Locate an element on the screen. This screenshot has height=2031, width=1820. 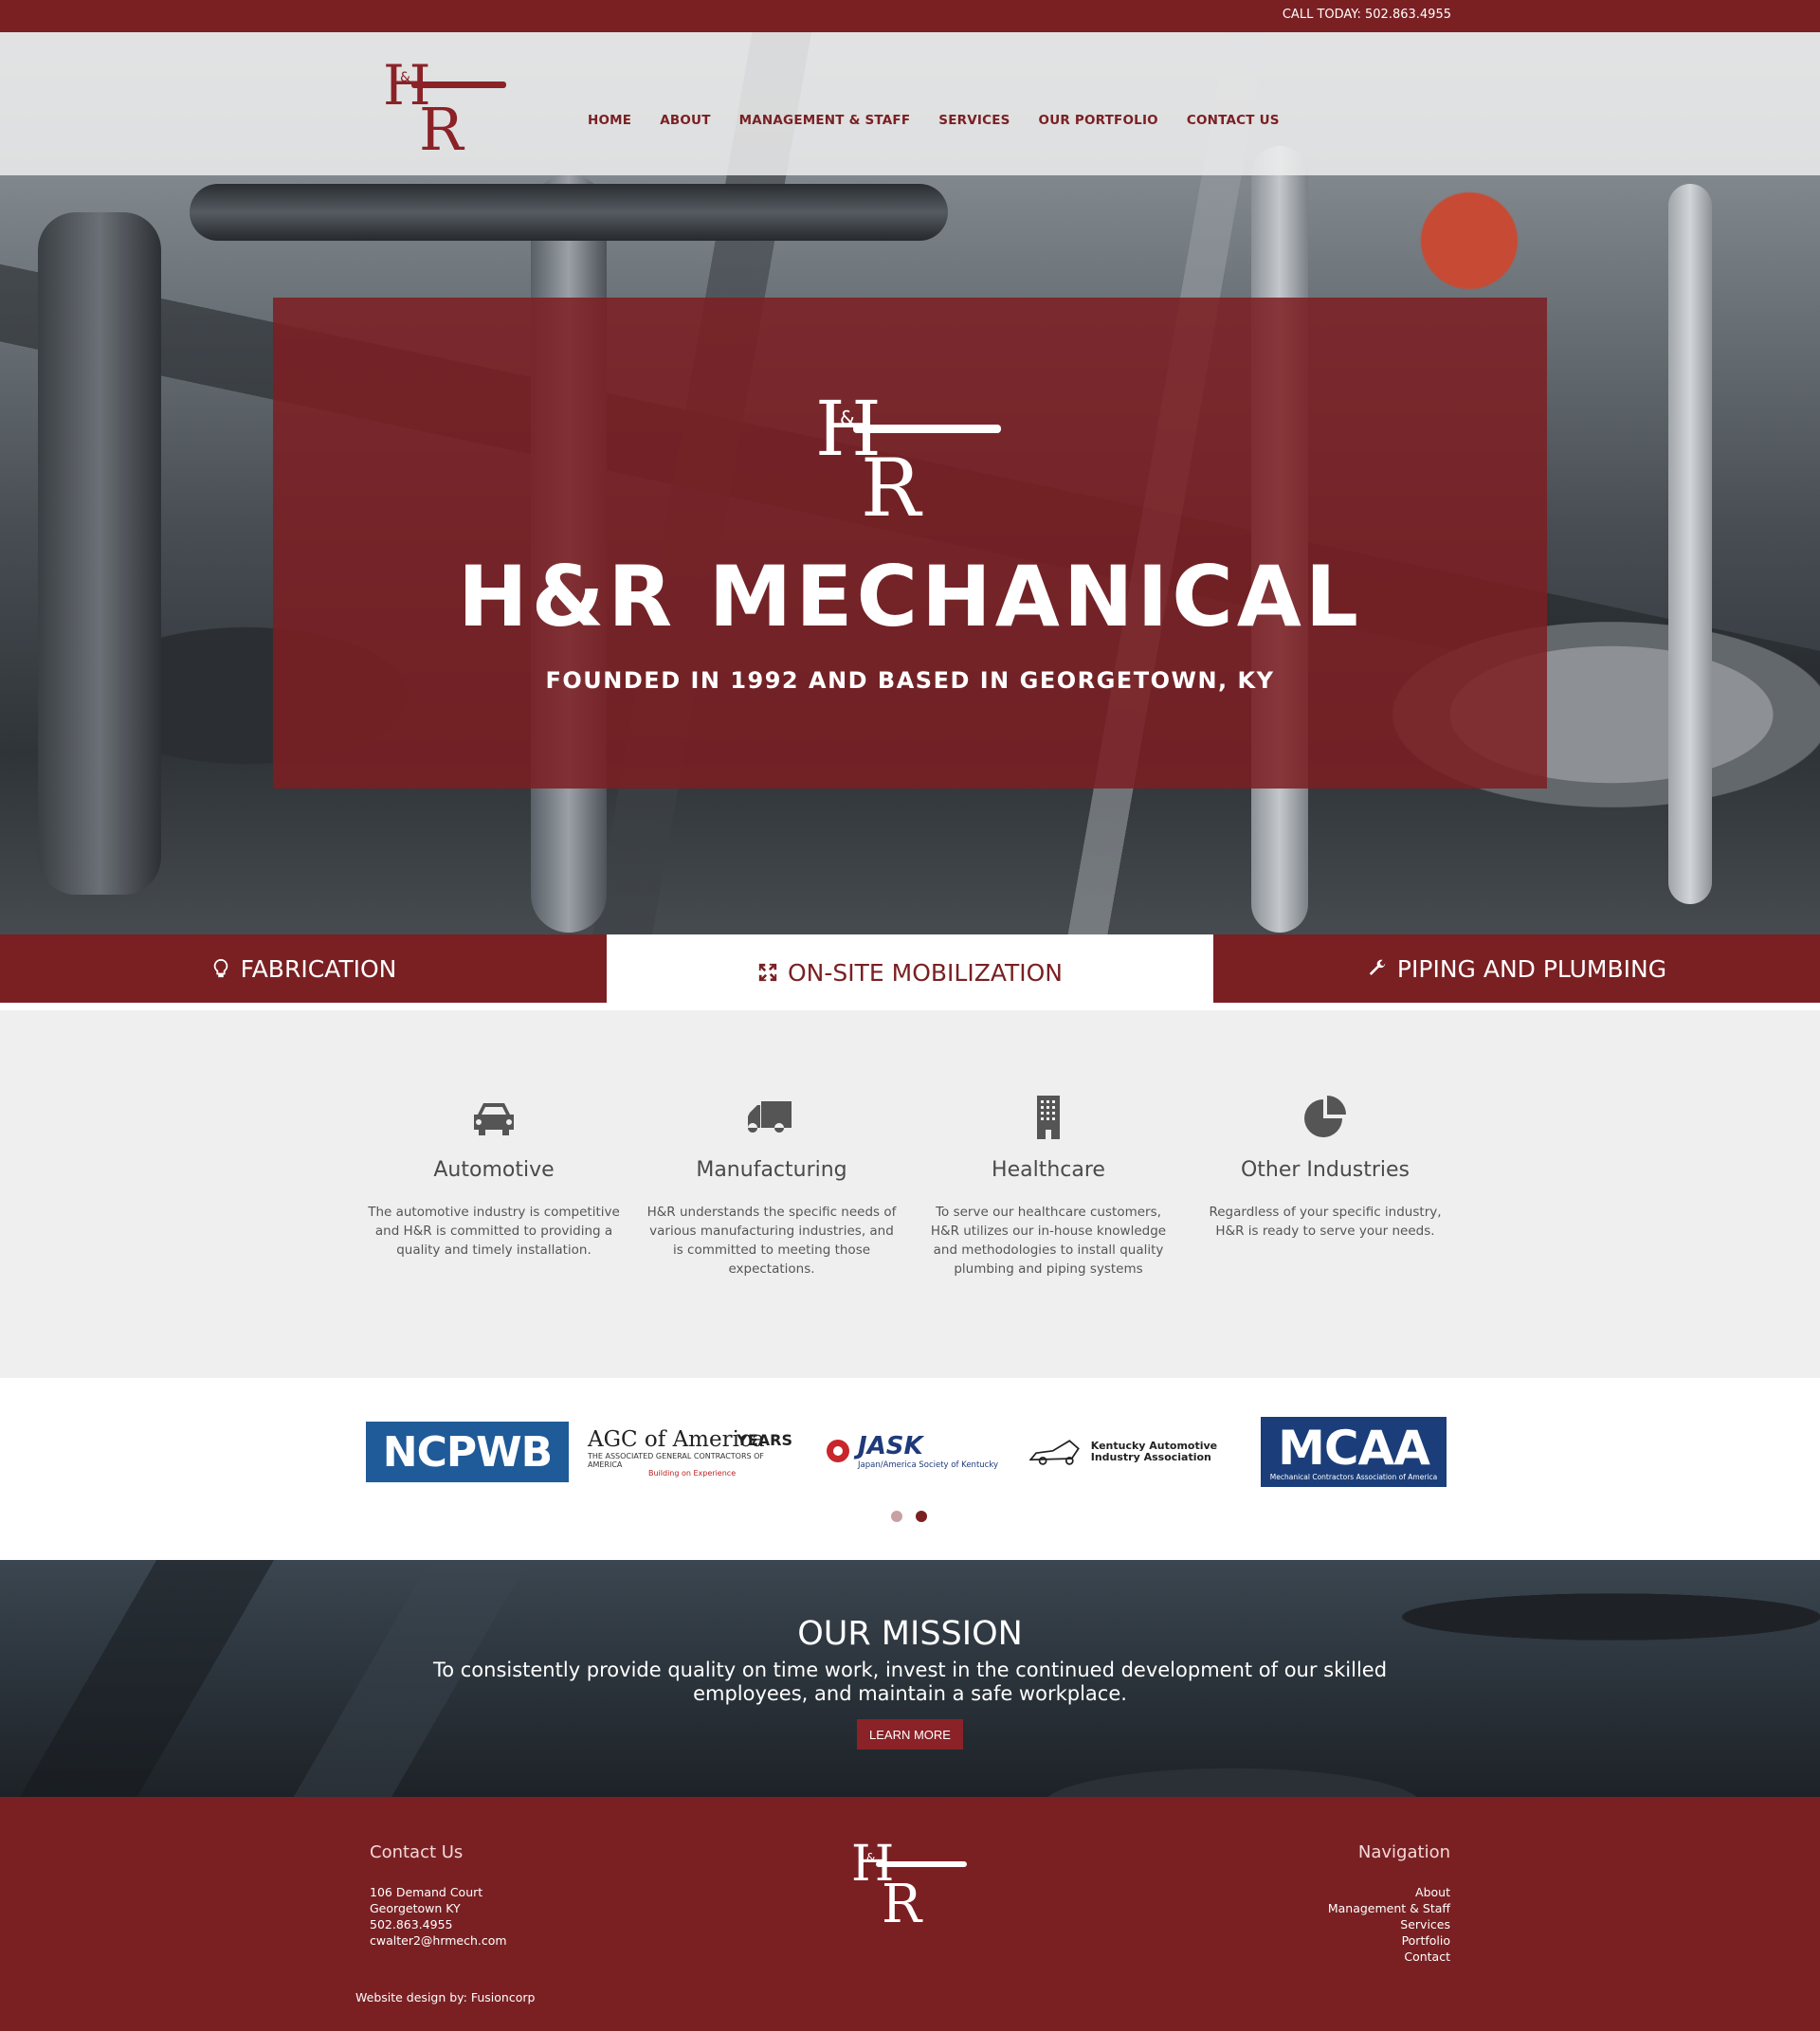
website-credit: Website design by: Fusioncorp is located at coordinates (445, 1997).